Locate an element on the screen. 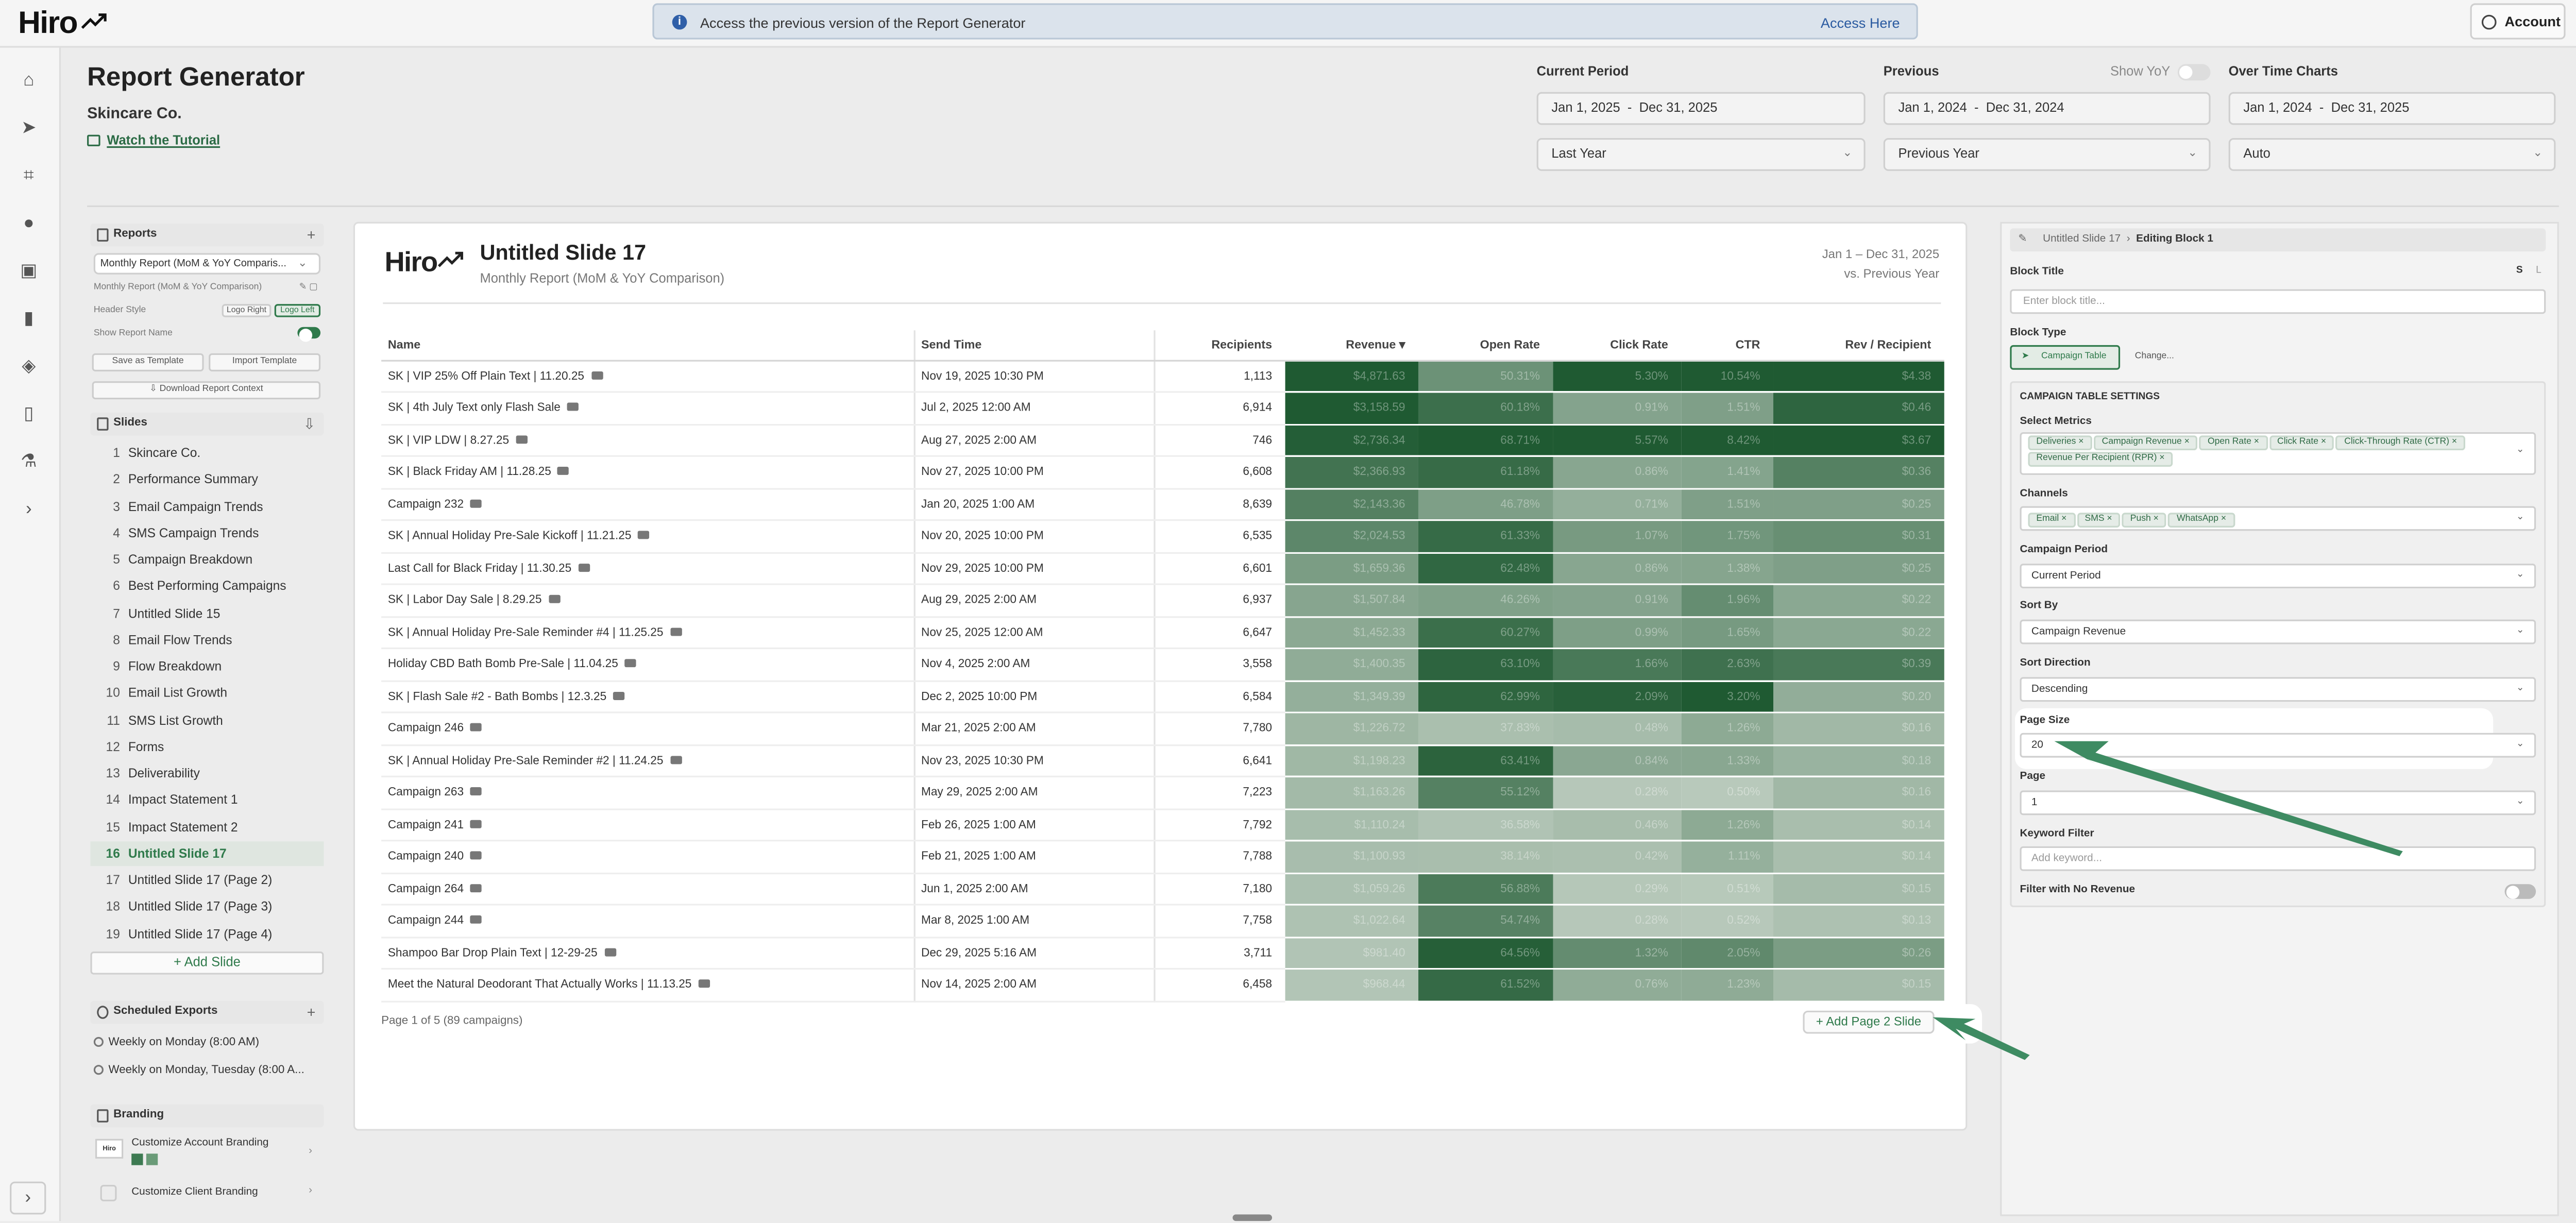  filter-chip: Deliveries × is located at coordinates (2060, 443).